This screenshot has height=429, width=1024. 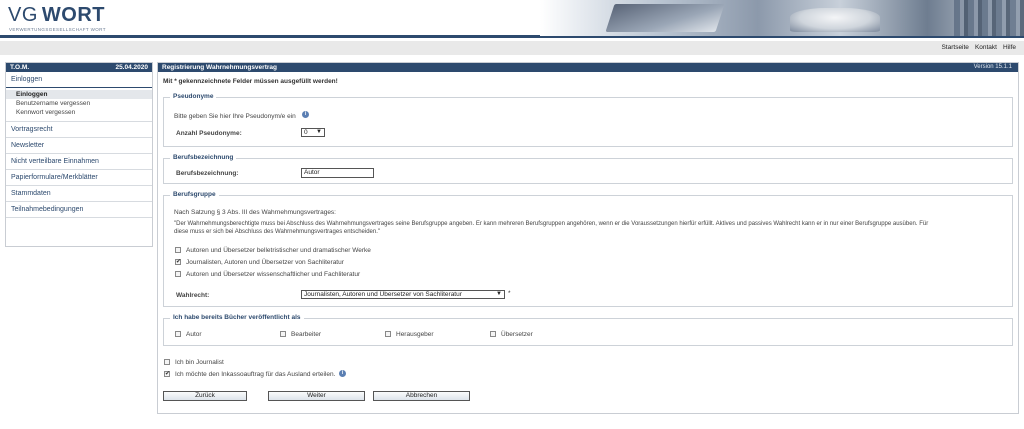 I want to click on main-title: Registrierung Wahrnehmungsvertrag, so click(x=219, y=67).